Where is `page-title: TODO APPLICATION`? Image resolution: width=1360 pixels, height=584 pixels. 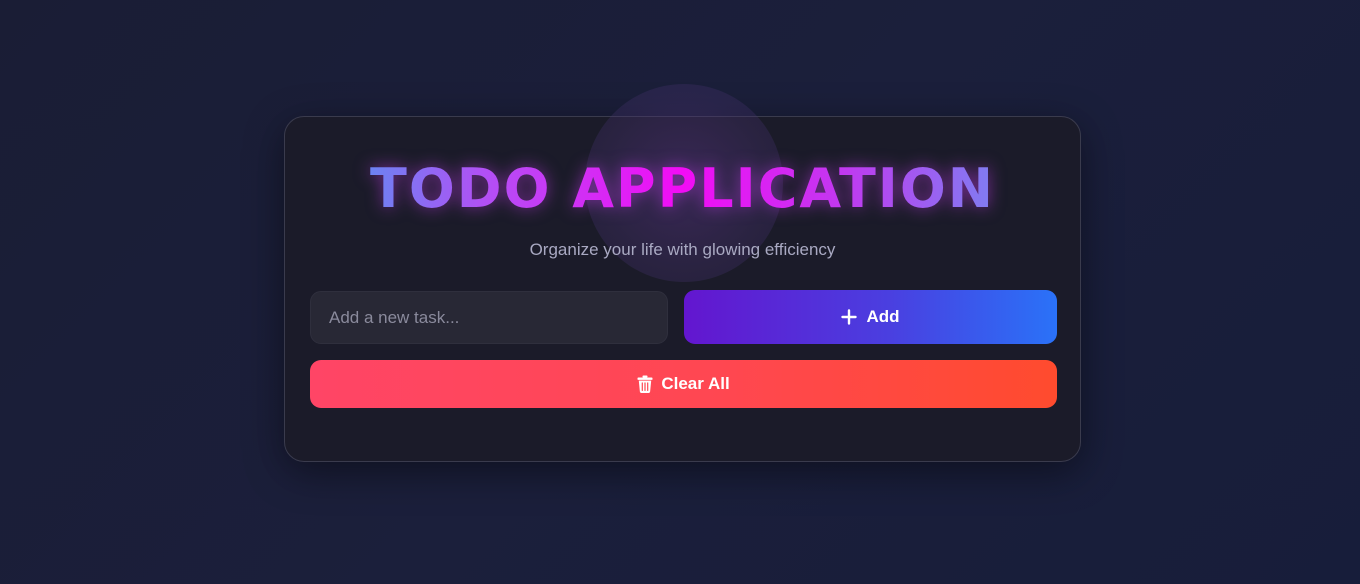
page-title: TODO APPLICATION is located at coordinates (682, 189).